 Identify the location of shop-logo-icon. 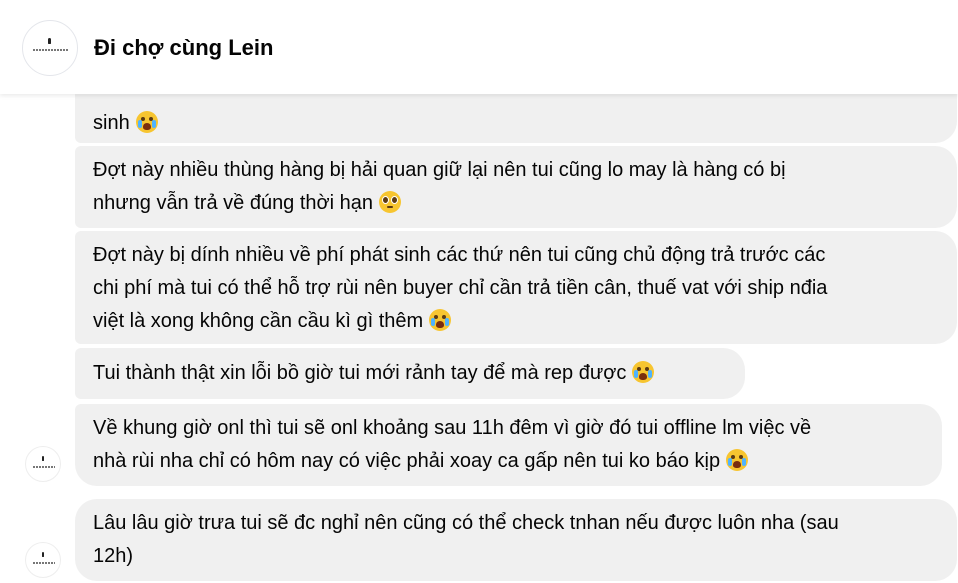
(50, 48).